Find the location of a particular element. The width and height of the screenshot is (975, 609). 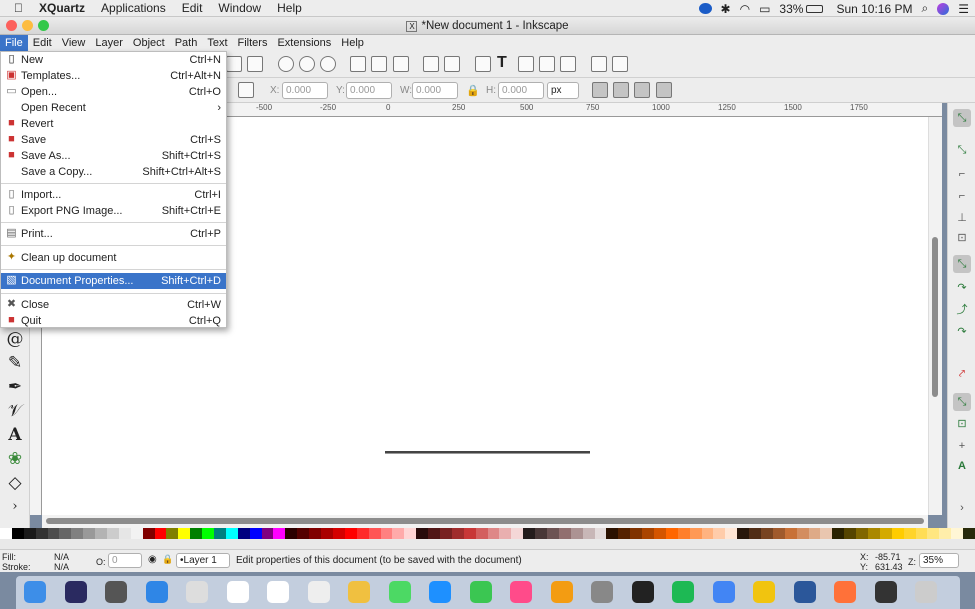

dock-word-icon is located at coordinates (804, 592).